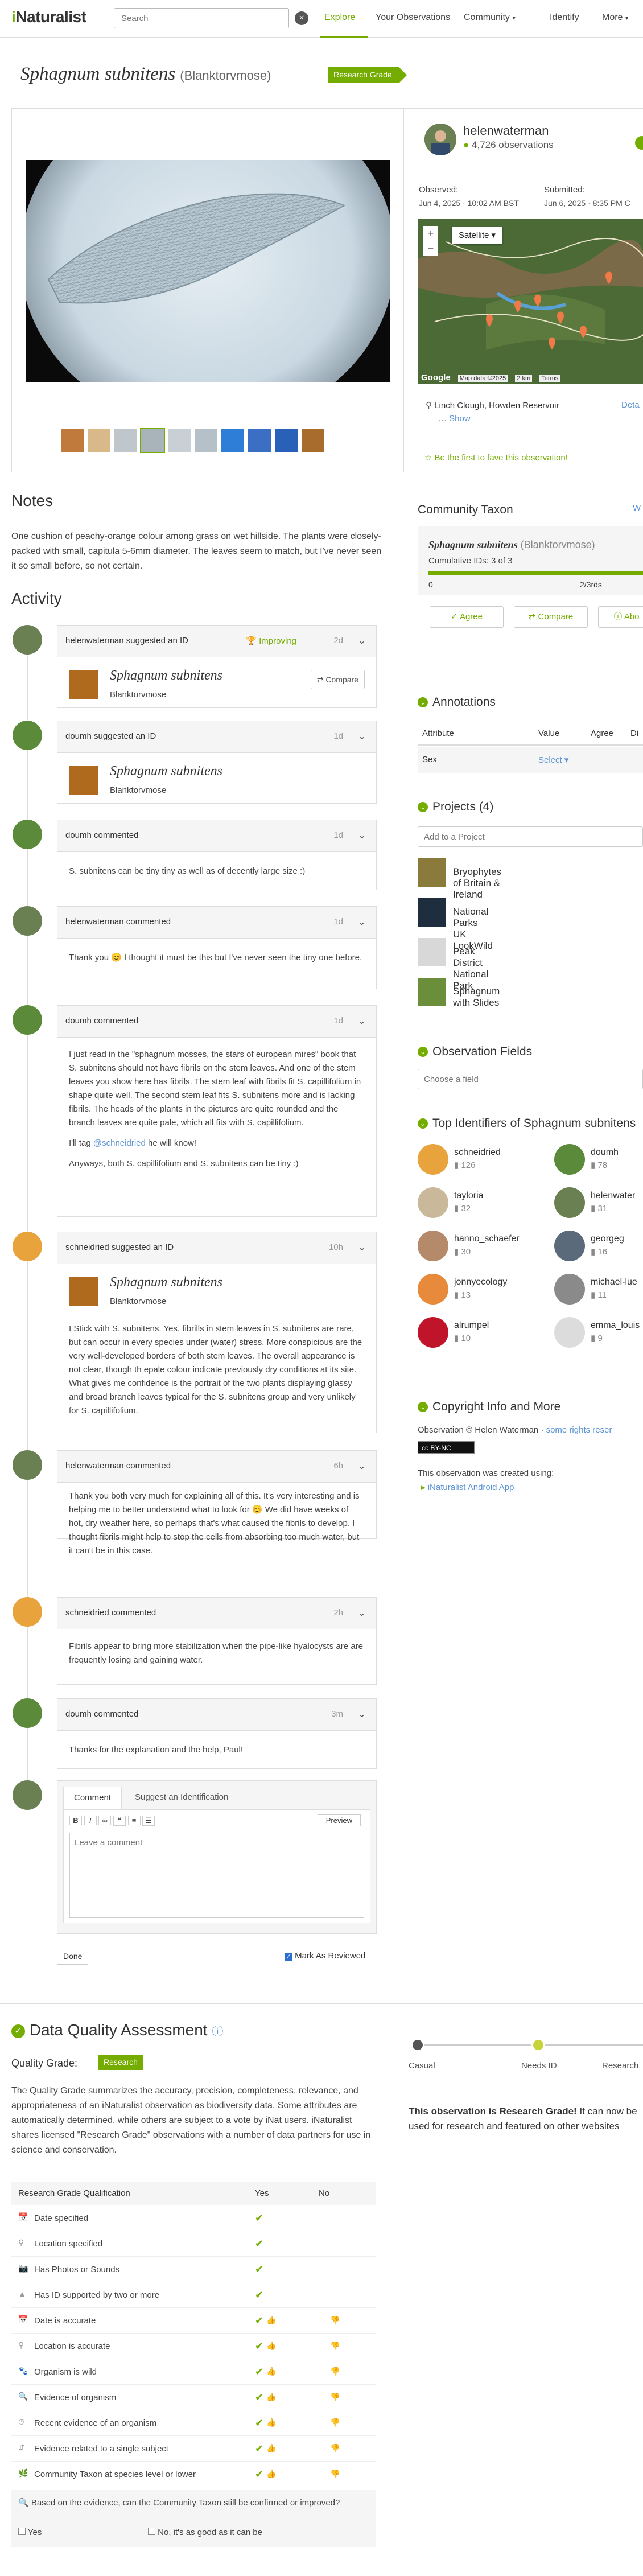  What do you see at coordinates (531, 1079) in the screenshot?
I see `choose-field-input` at bounding box center [531, 1079].